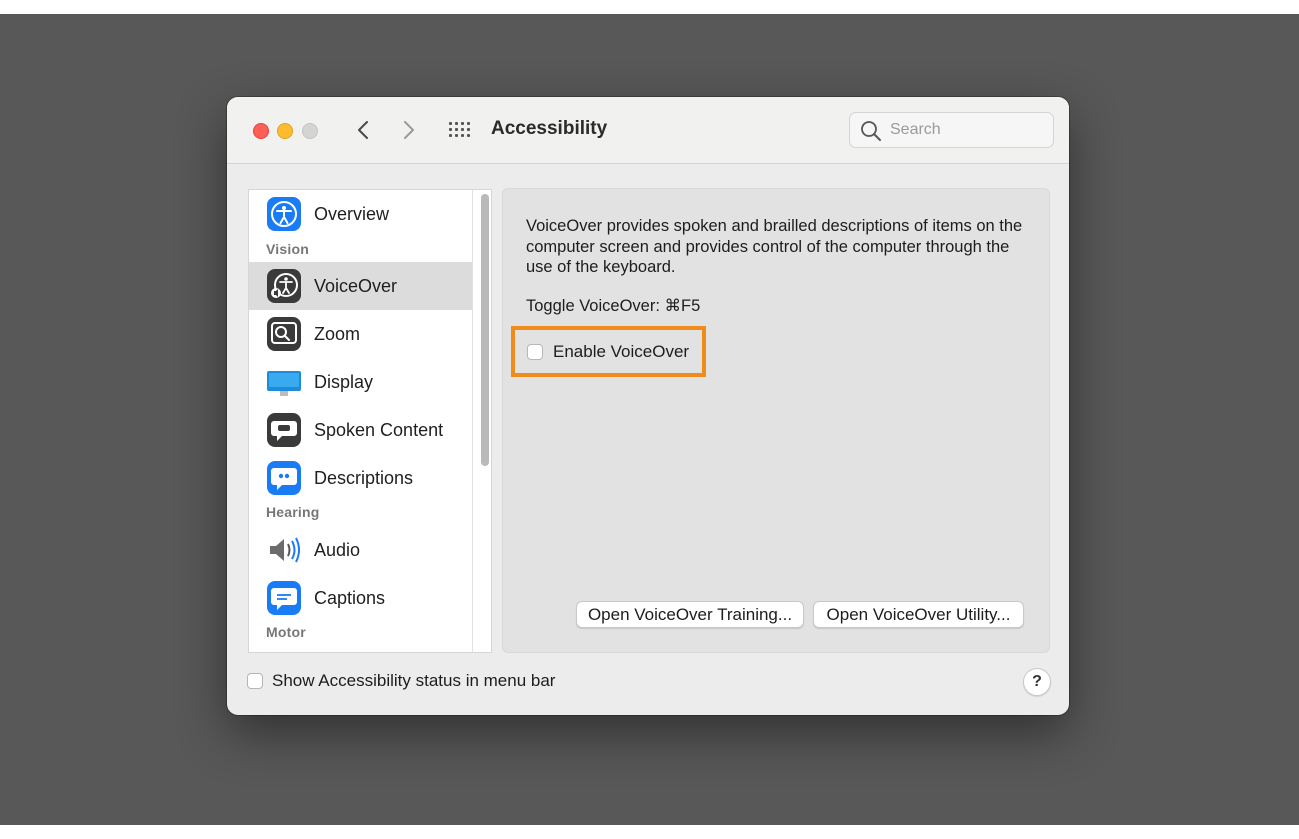 This screenshot has width=1299, height=839. I want to click on back-button, so click(363, 130).